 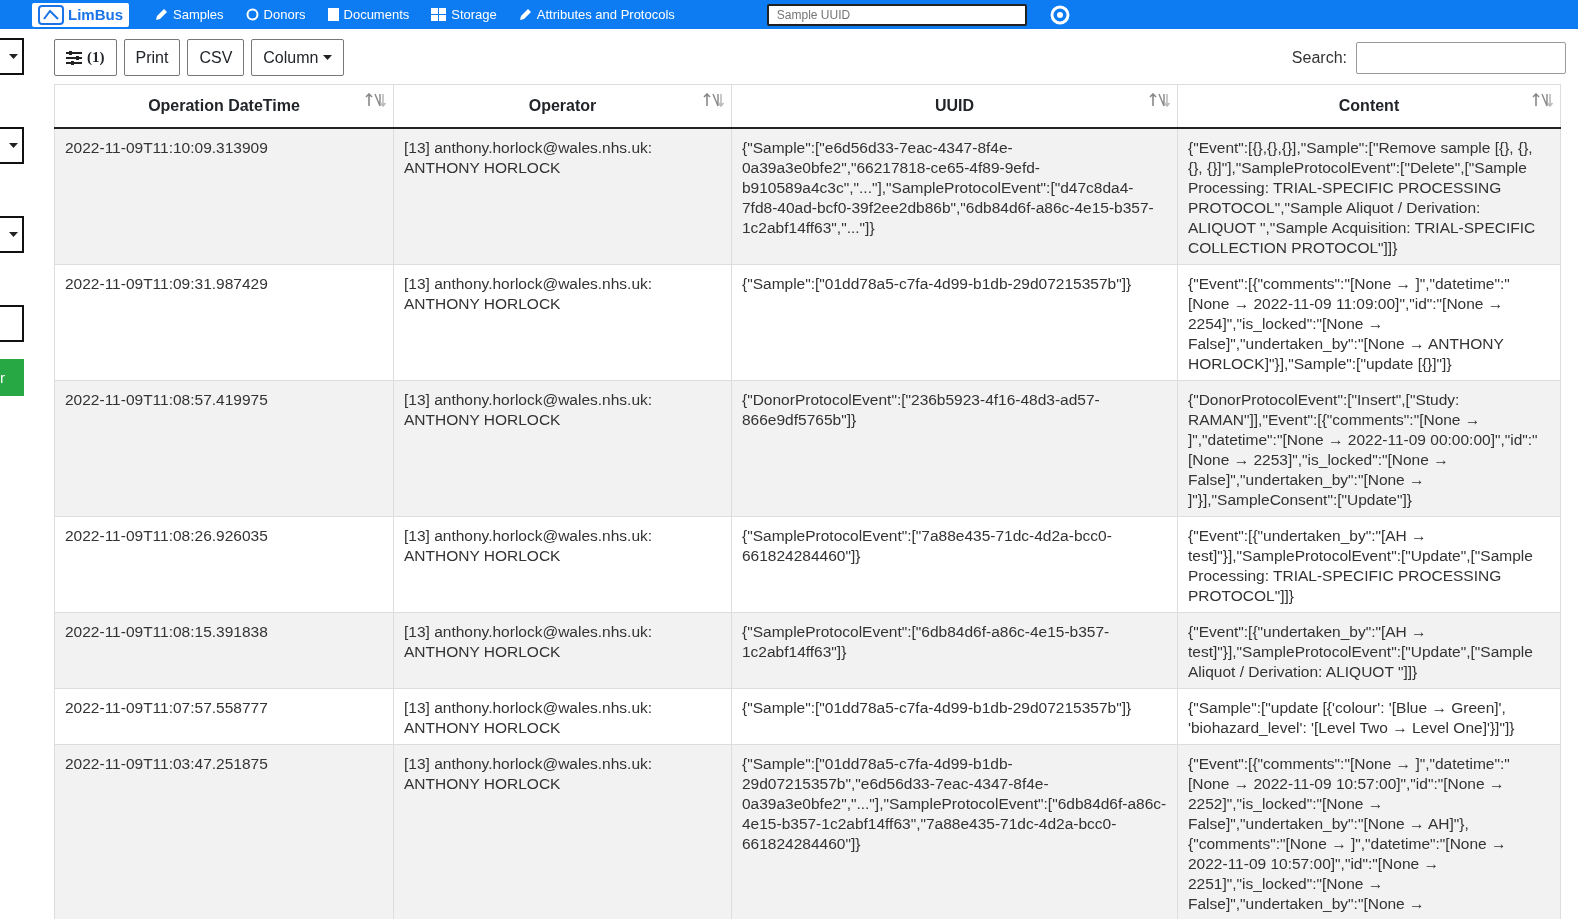 What do you see at coordinates (224, 716) in the screenshot?
I see `table-cell: 2022-11-09T11:07:57.558777` at bounding box center [224, 716].